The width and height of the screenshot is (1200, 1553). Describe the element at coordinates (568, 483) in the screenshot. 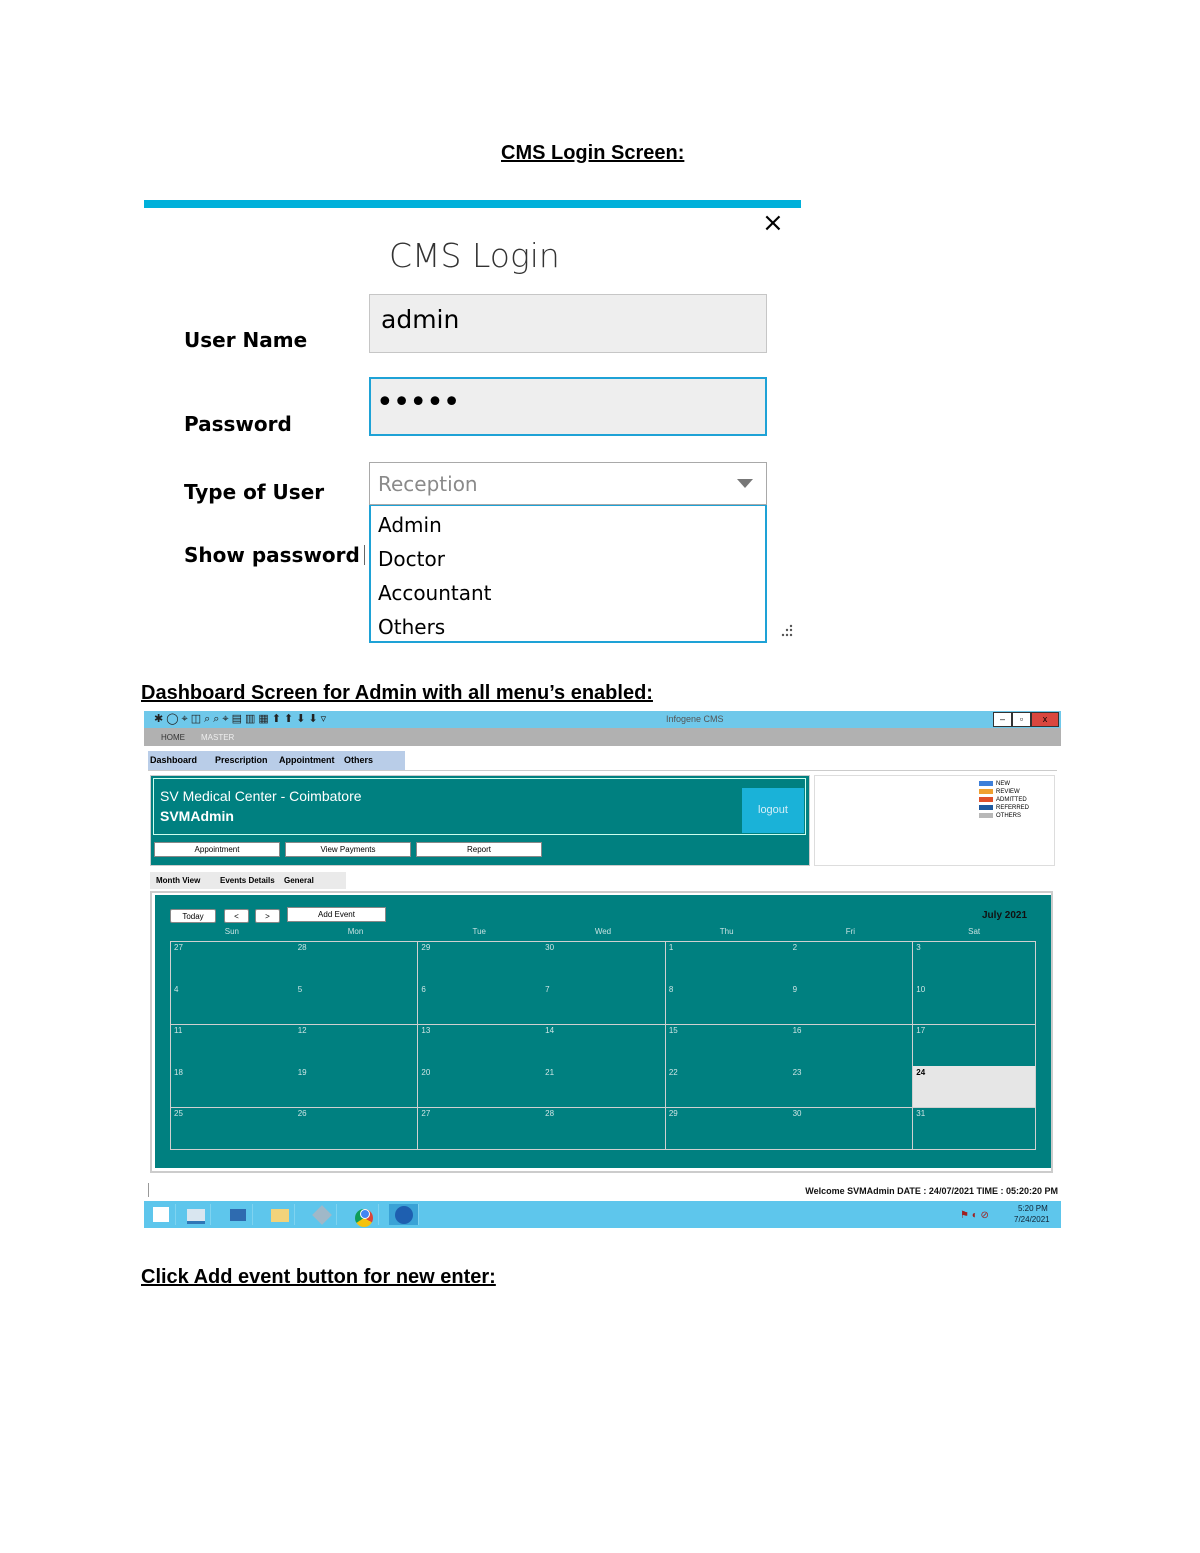

I see `user-type-select: Reception` at that location.